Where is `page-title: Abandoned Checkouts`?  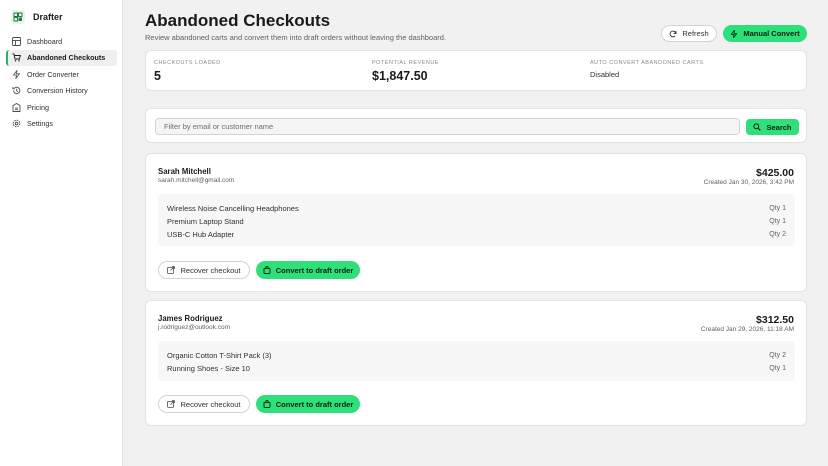
page-title: Abandoned Checkouts is located at coordinates (238, 20).